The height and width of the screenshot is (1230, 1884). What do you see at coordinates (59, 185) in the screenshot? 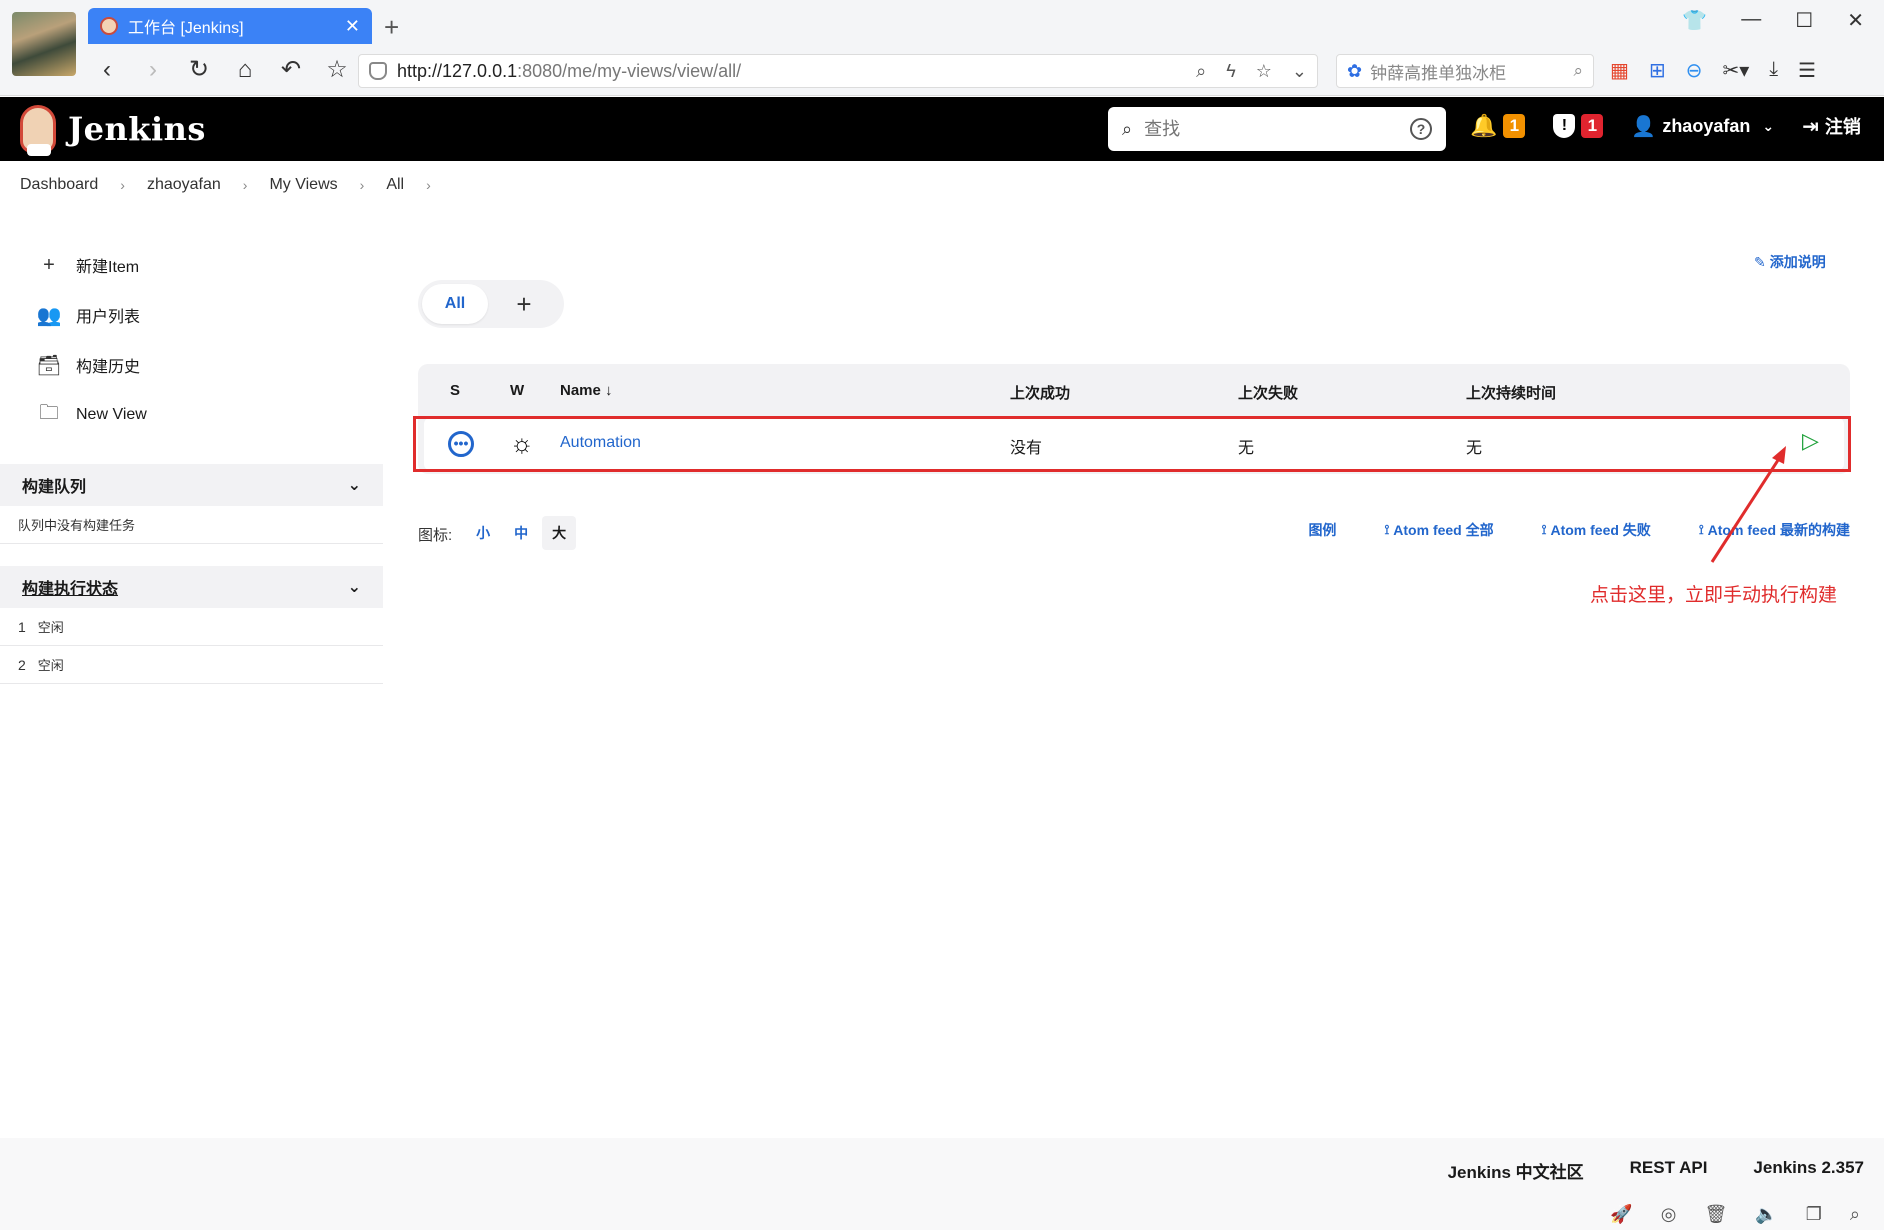
I see `breadcrumb-dashboard: Dashboard` at bounding box center [59, 185].